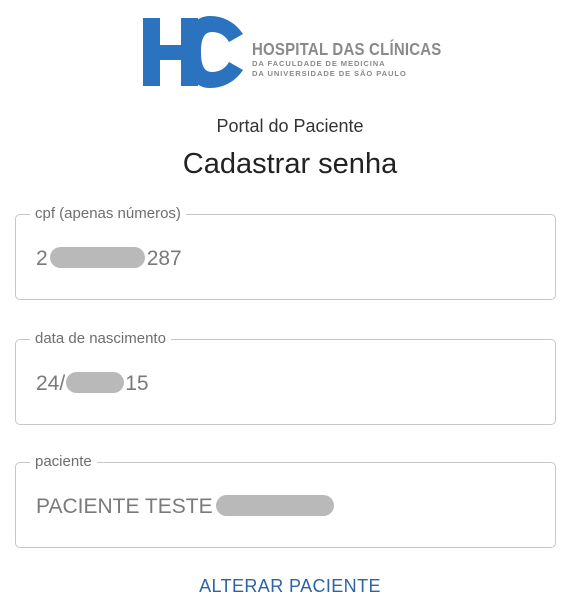  What do you see at coordinates (347, 49) in the screenshot?
I see `logo-line-1: HOSPITAL DAS CLÍNICAS` at bounding box center [347, 49].